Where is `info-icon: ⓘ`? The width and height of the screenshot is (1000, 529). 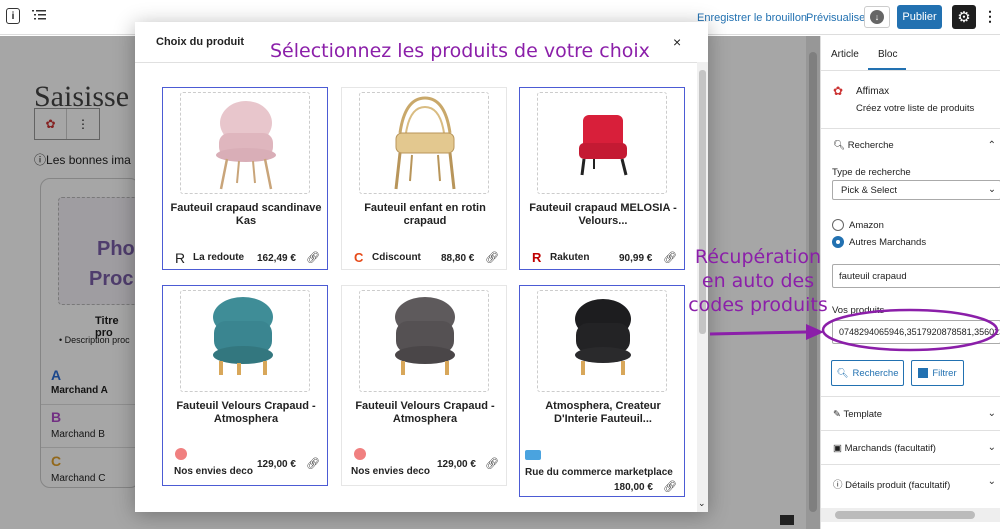 info-icon: ⓘ is located at coordinates (838, 485).